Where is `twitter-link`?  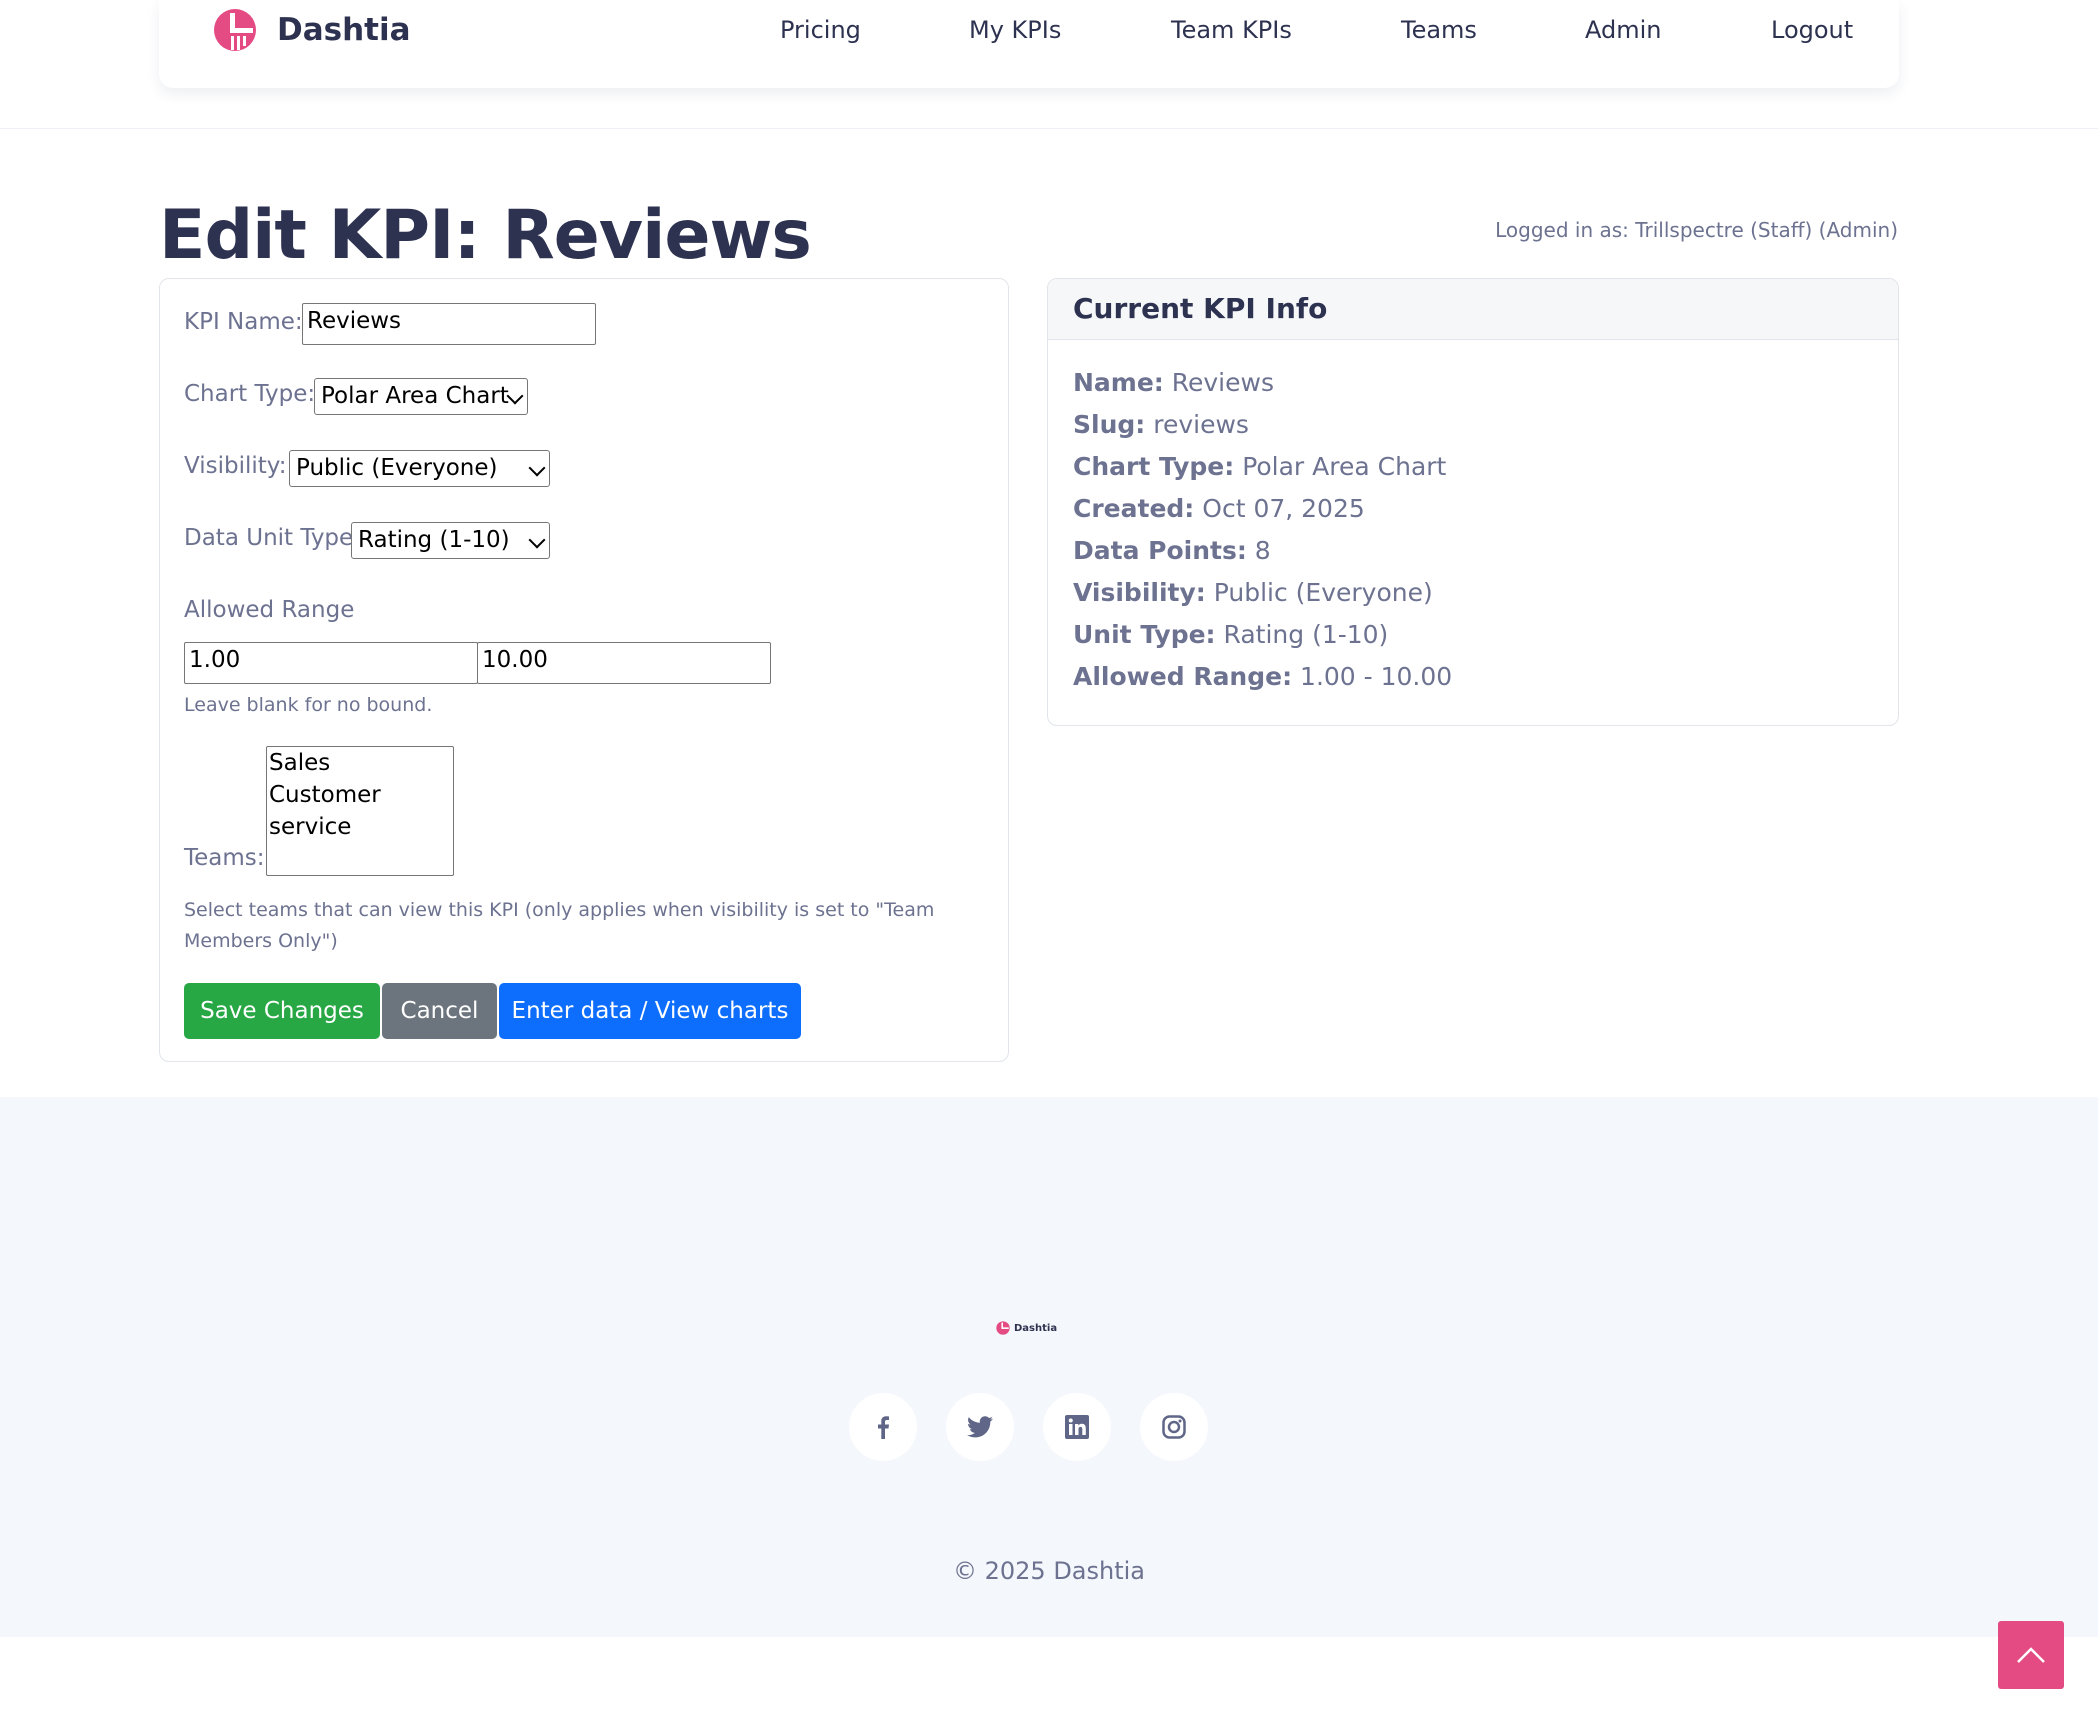 twitter-link is located at coordinates (980, 1427).